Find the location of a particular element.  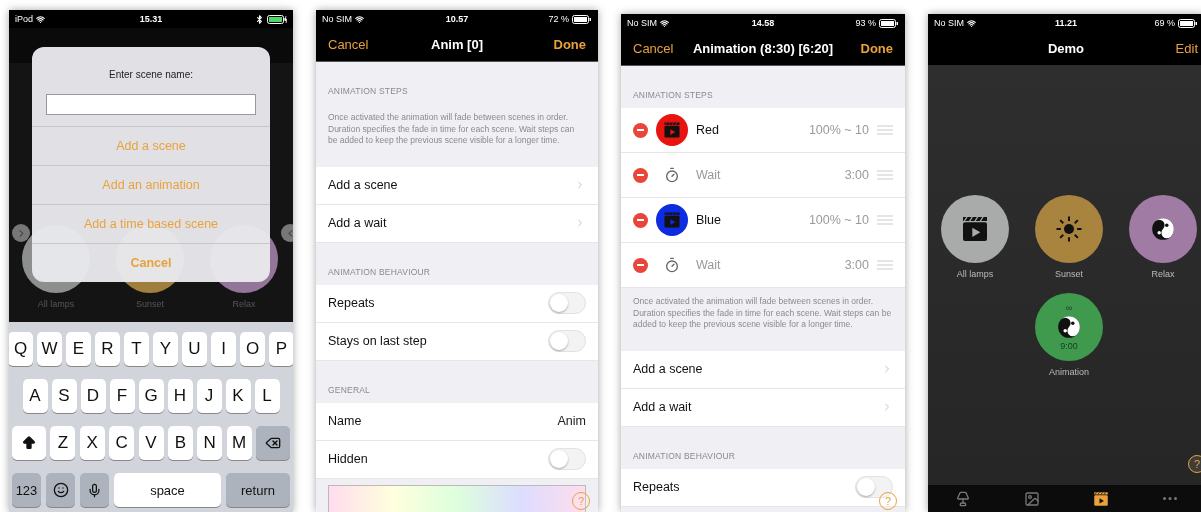

keyboard-key: C is located at coordinates (122, 443).